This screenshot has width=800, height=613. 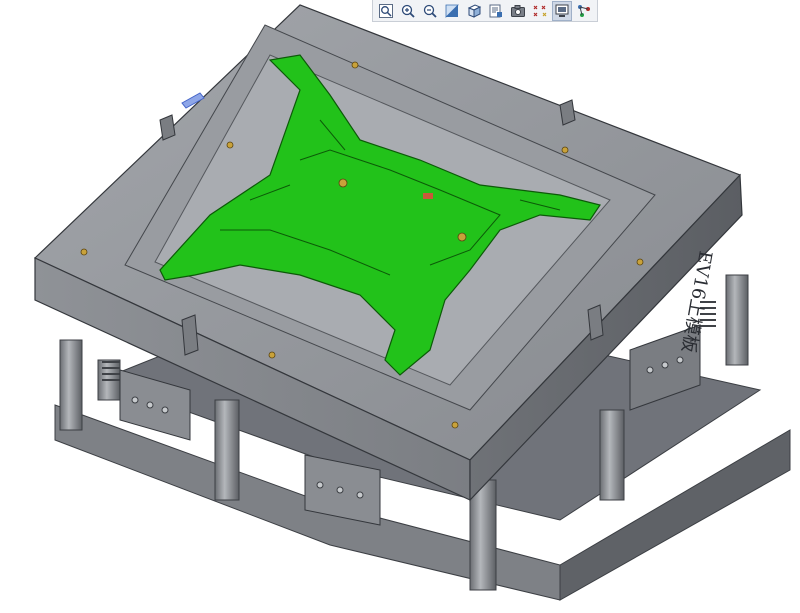 What do you see at coordinates (562, 11) in the screenshot?
I see `display-style-icon` at bounding box center [562, 11].